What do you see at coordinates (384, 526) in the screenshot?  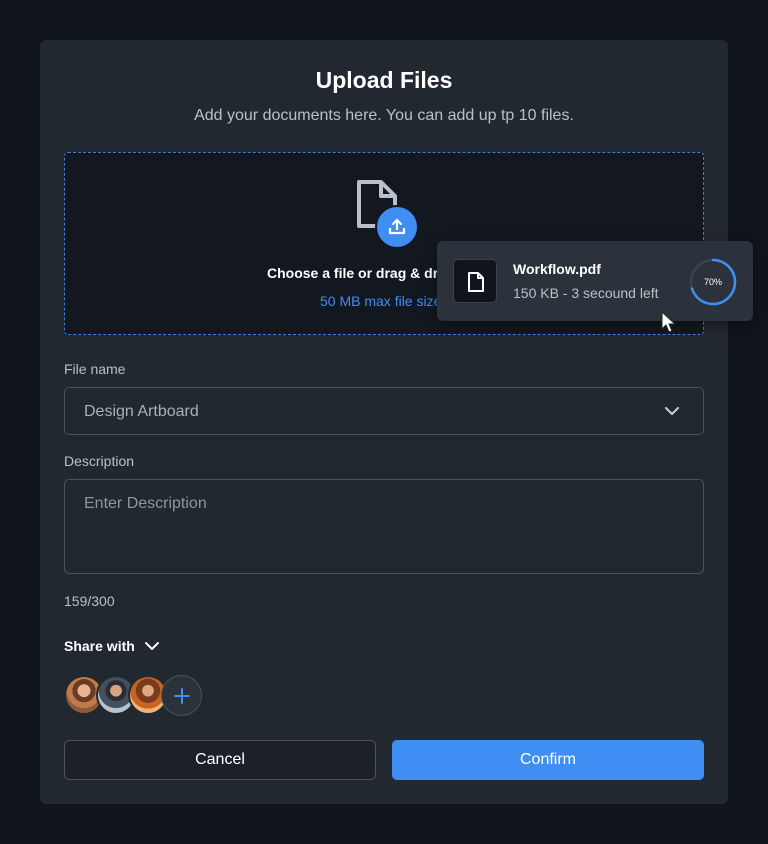 I see `description-field: Enter Description` at bounding box center [384, 526].